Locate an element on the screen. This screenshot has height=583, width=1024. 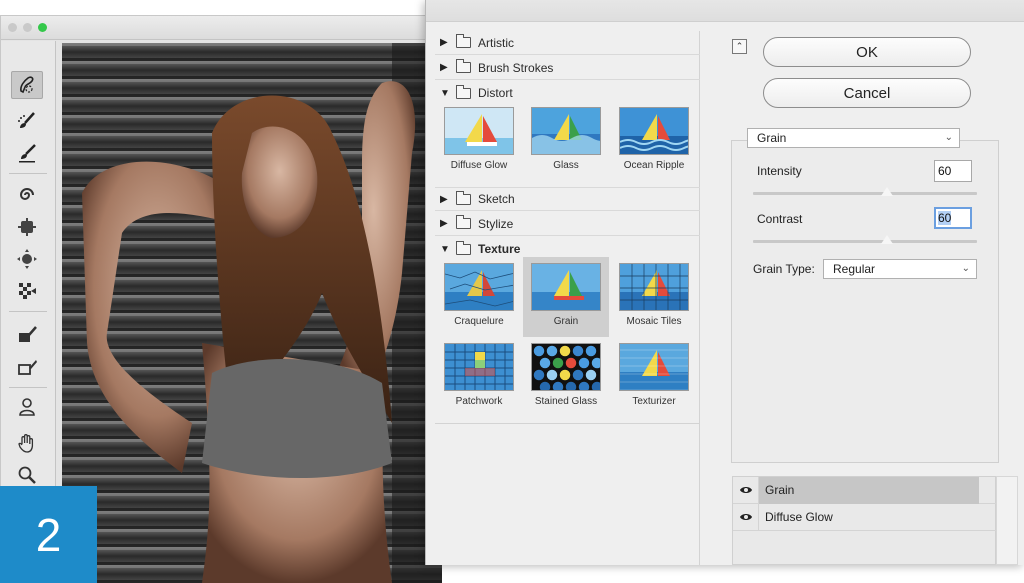
minimize-window-button is located at coordinates (27, 27).